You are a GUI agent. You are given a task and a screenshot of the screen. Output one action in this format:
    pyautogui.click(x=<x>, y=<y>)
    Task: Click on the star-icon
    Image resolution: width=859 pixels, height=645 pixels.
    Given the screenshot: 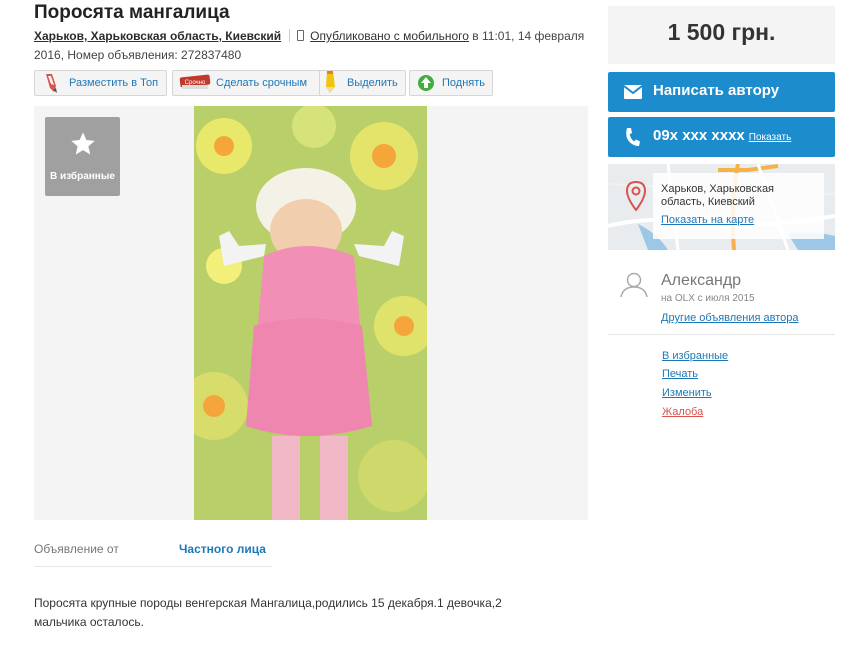 What is the action you would take?
    pyautogui.click(x=83, y=143)
    